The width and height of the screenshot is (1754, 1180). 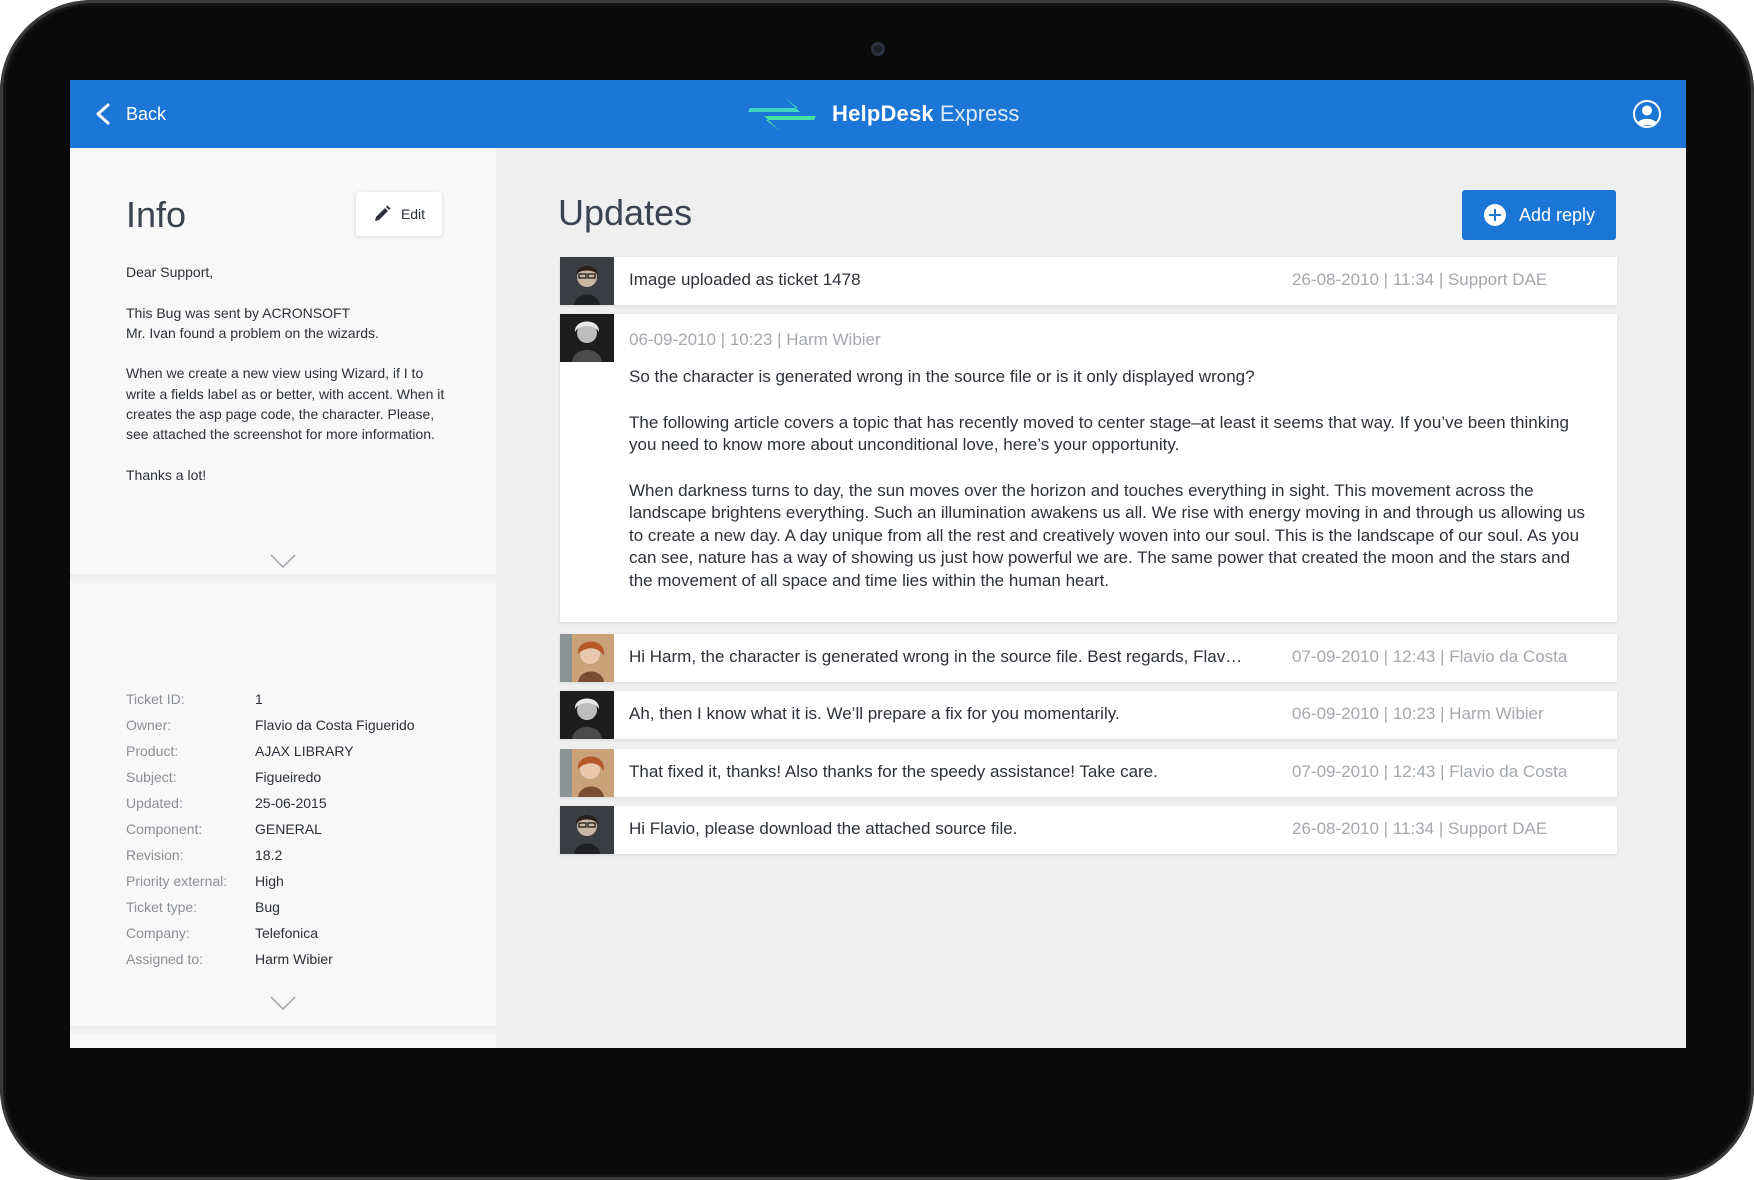 I want to click on pencil-icon, so click(x=382, y=213).